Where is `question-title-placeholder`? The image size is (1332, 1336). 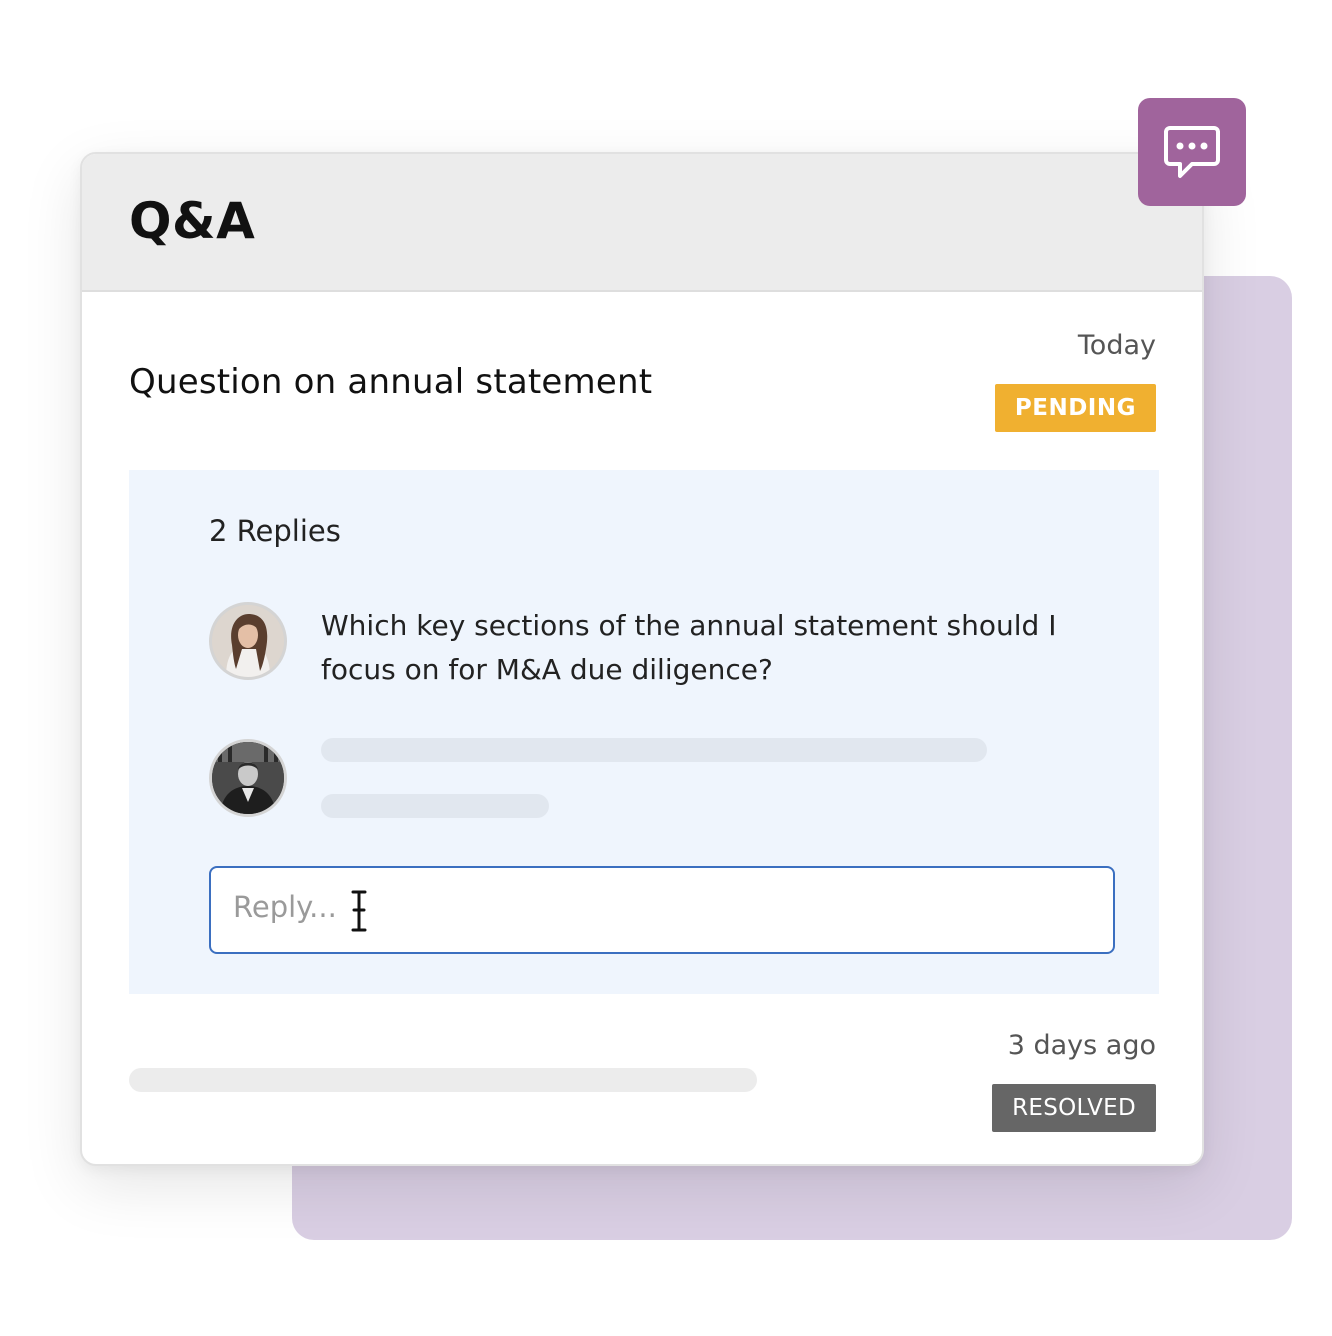 question-title-placeholder is located at coordinates (443, 1080).